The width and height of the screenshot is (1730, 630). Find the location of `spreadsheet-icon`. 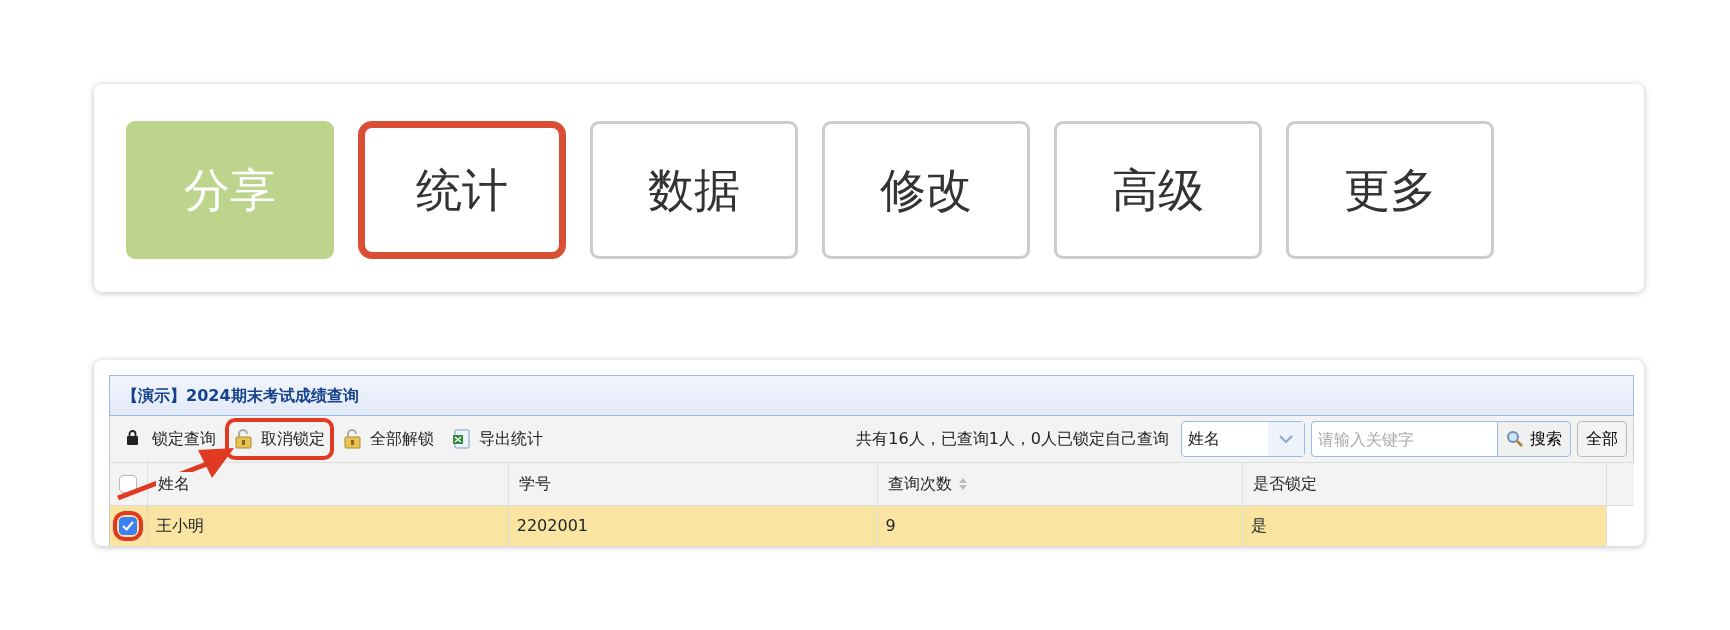

spreadsheet-icon is located at coordinates (461, 439).